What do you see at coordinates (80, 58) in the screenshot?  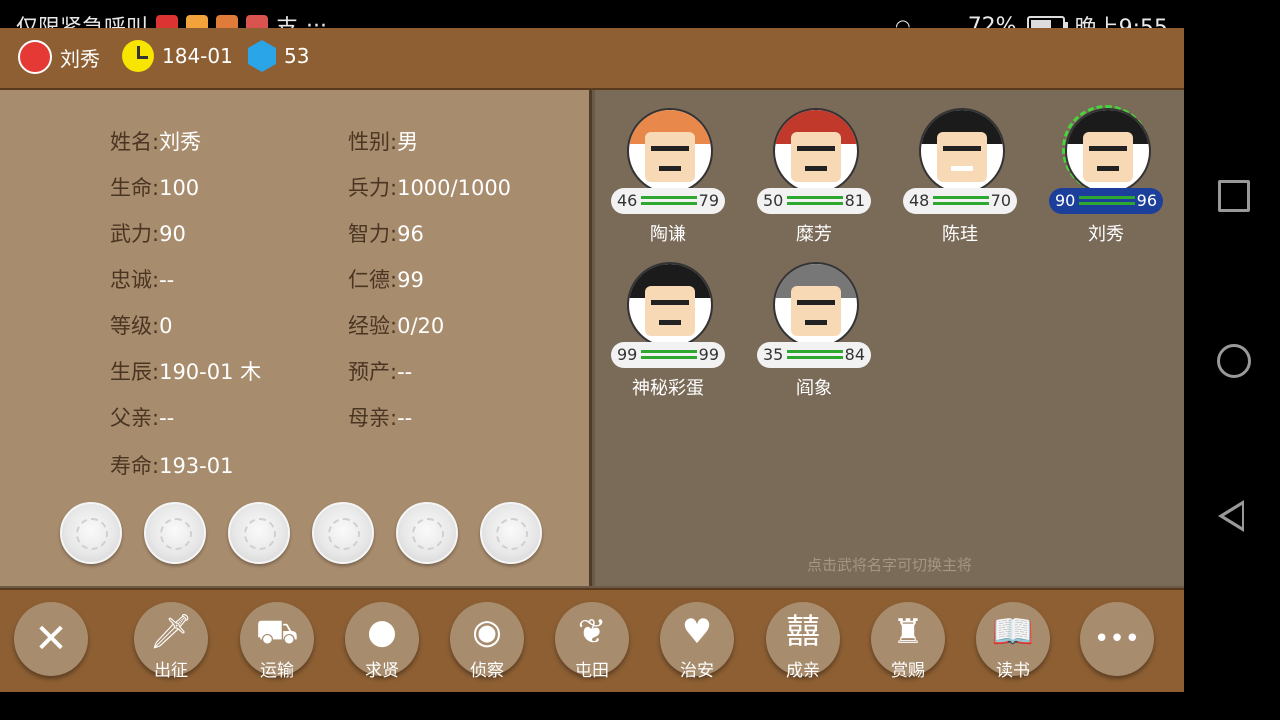 I see `player-name: 刘秀` at bounding box center [80, 58].